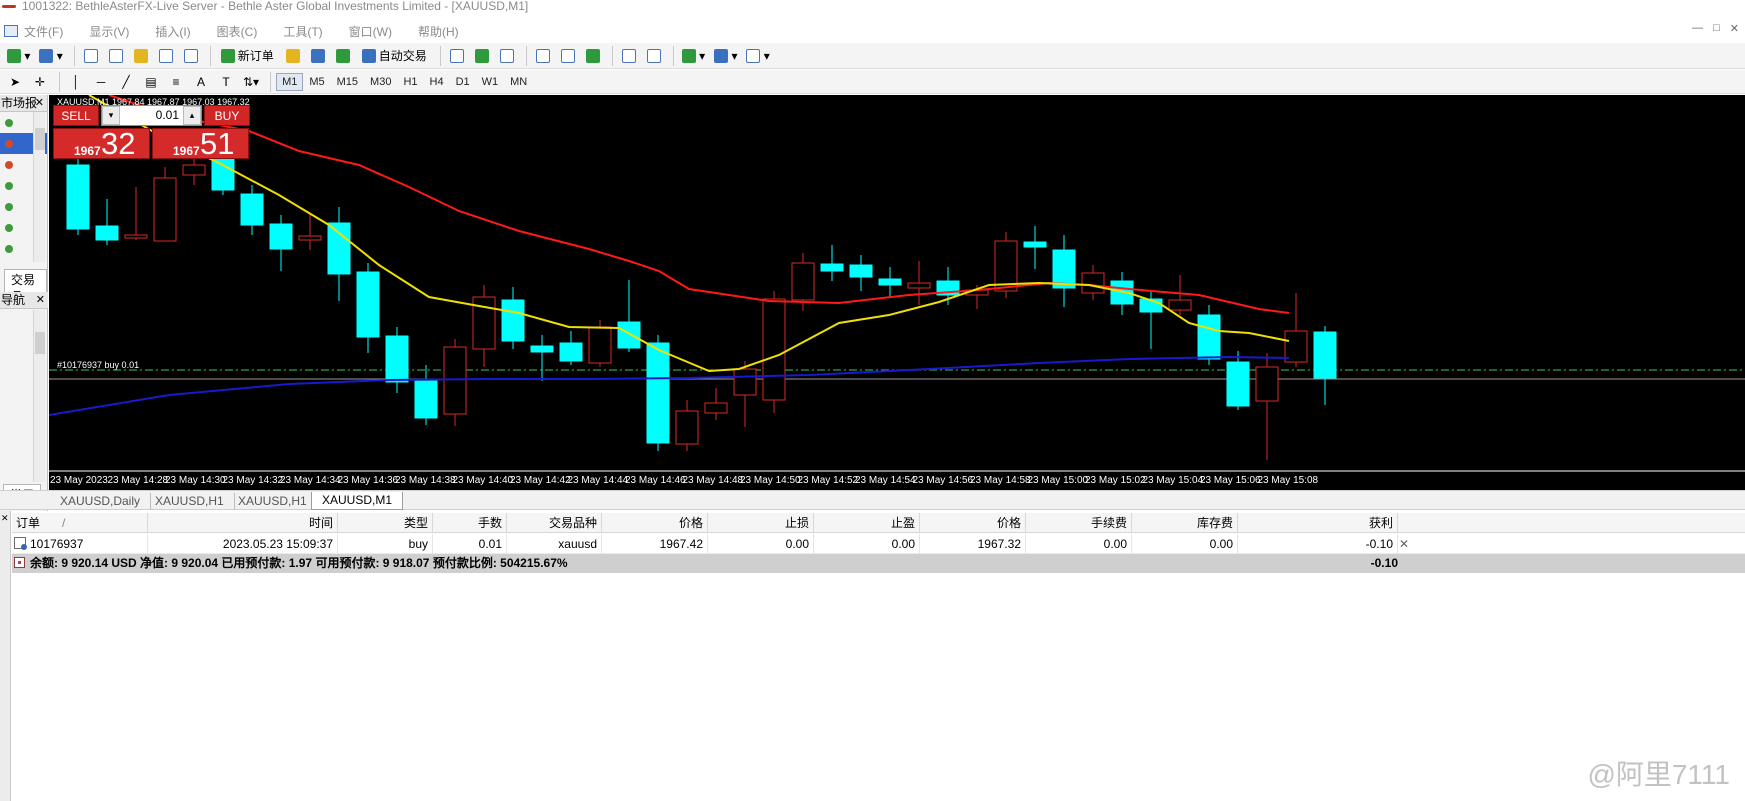 The height and width of the screenshot is (801, 1745). I want to click on terminal-button, so click(166, 56).